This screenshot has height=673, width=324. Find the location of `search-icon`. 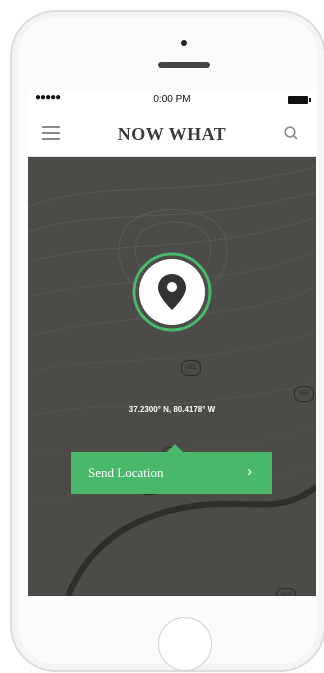

search-icon is located at coordinates (291, 133).